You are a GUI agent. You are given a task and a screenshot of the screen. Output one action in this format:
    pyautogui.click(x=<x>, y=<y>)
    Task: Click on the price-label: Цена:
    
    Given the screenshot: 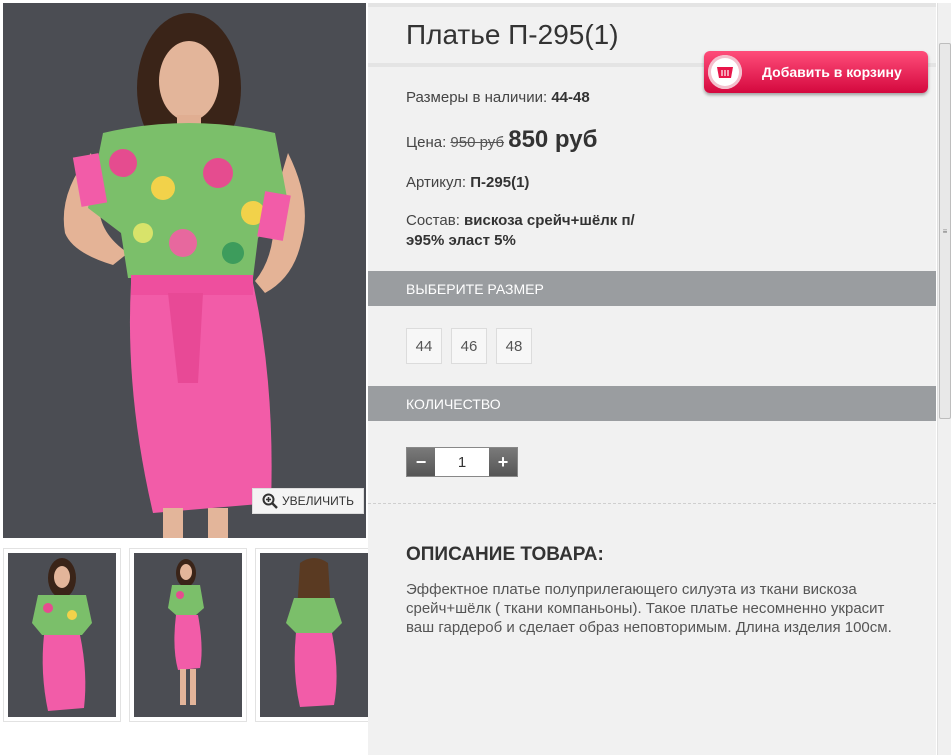 What is the action you would take?
    pyautogui.click(x=426, y=142)
    